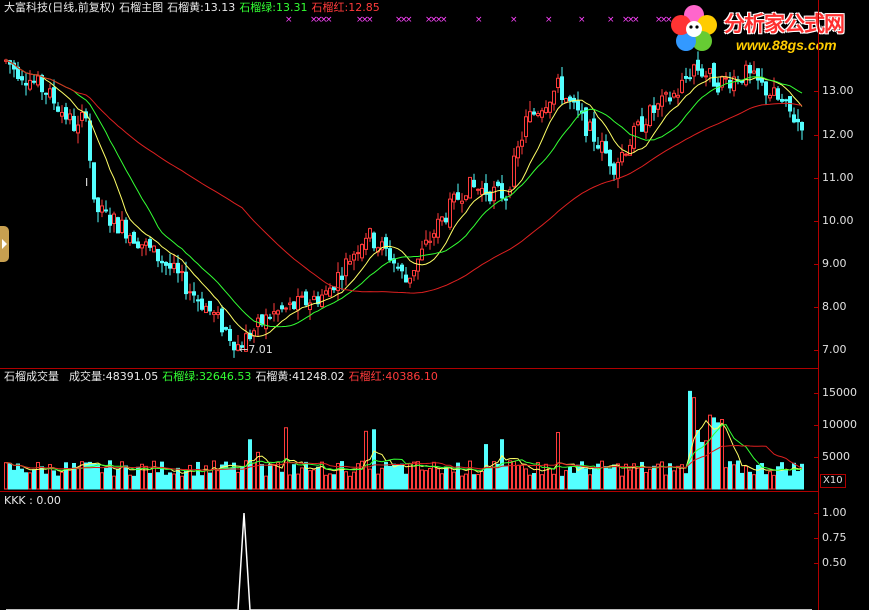 The height and width of the screenshot is (610, 869). What do you see at coordinates (839, 392) in the screenshot?
I see `volume-tick: 15000` at bounding box center [839, 392].